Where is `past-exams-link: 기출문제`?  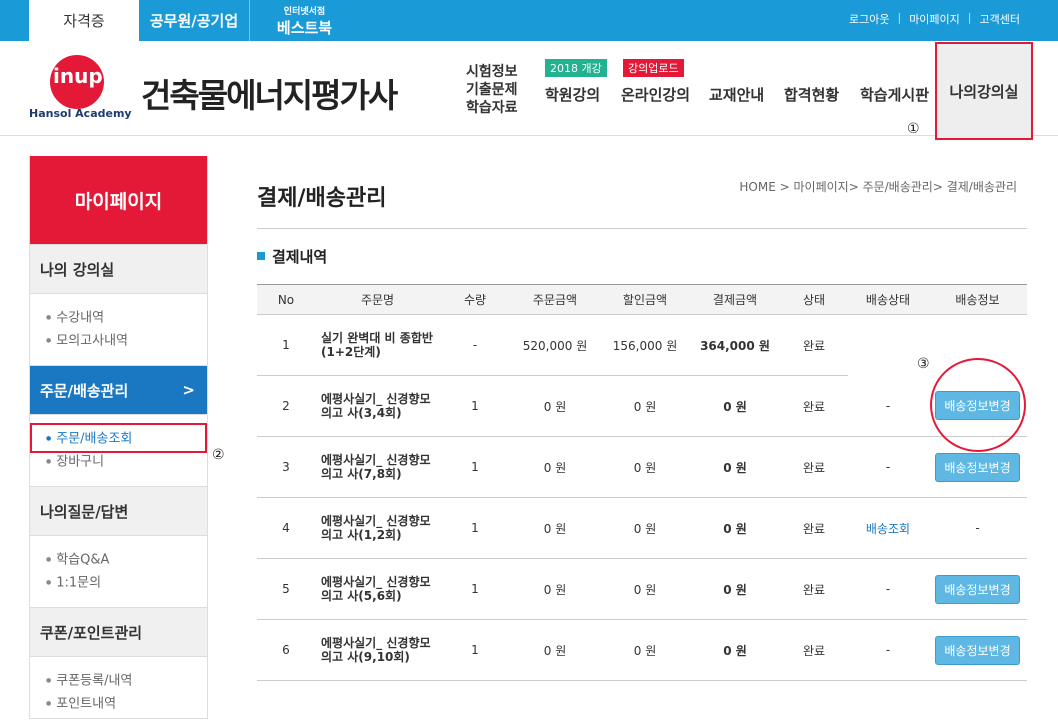
past-exams-link: 기출문제 is located at coordinates (492, 90).